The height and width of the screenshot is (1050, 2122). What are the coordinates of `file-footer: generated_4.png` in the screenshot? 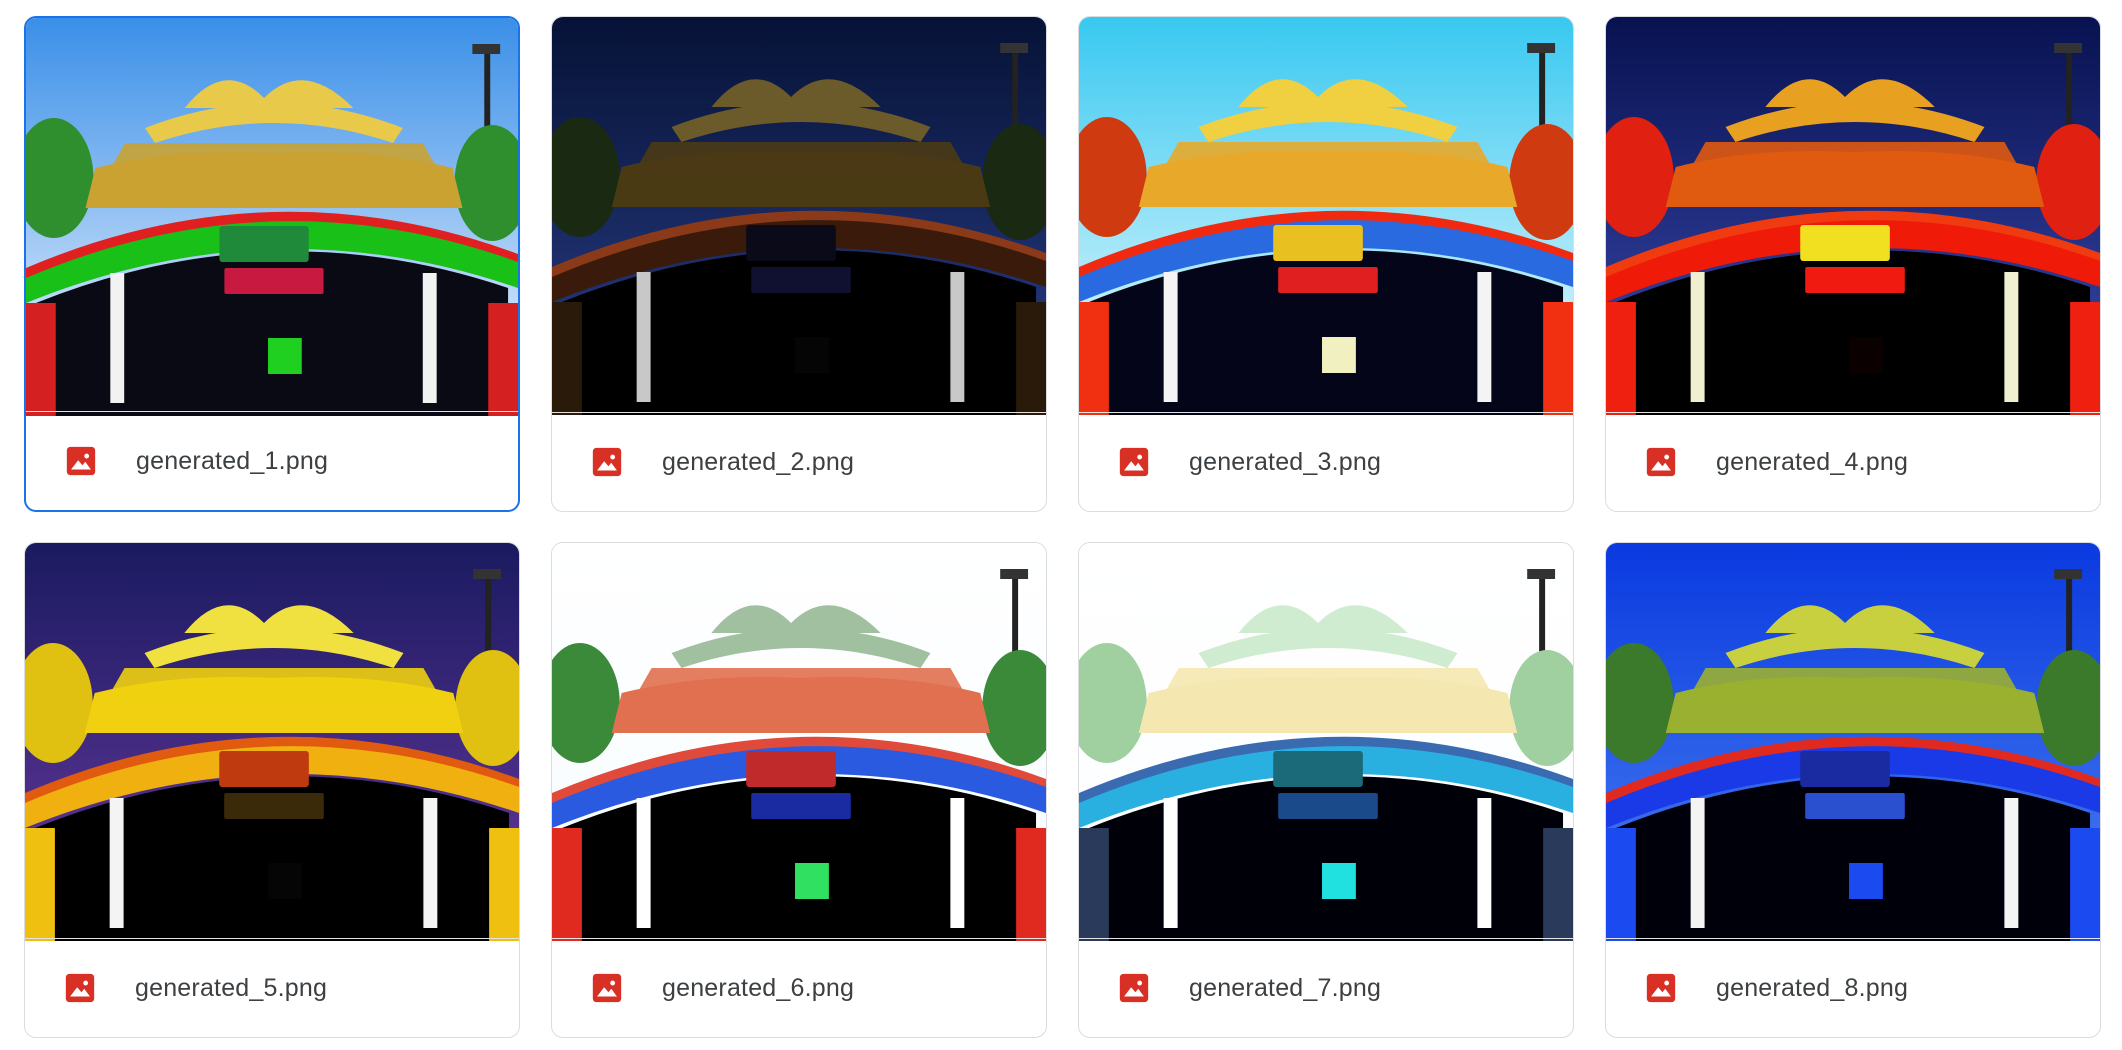 It's located at (1853, 461).